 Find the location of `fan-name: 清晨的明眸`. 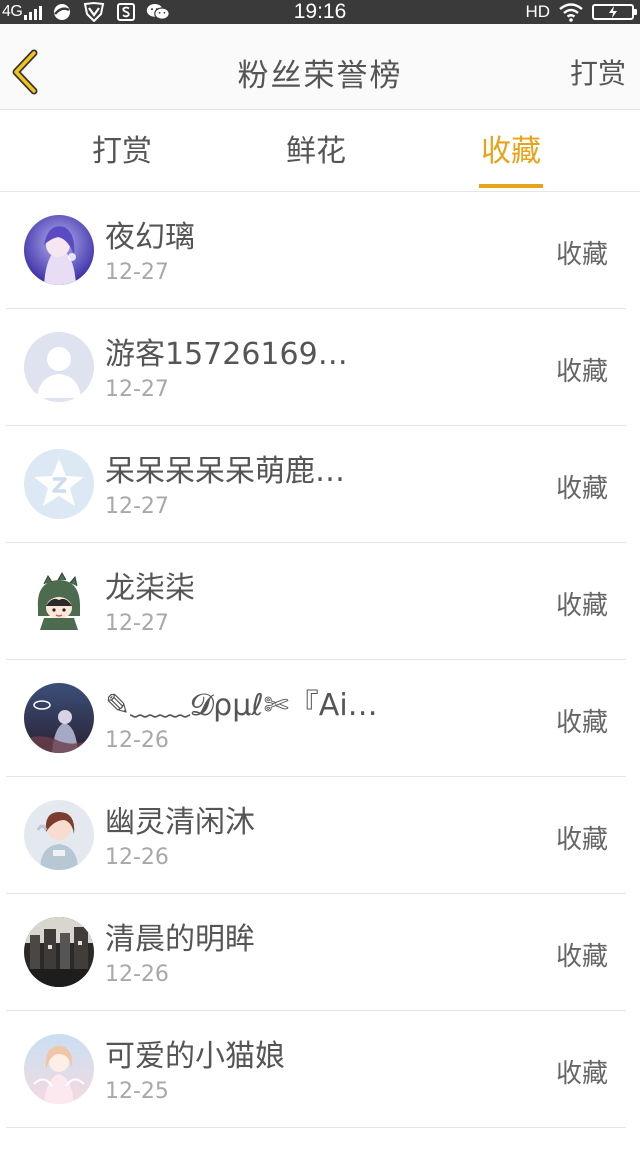

fan-name: 清晨的明眸 is located at coordinates (180, 939).